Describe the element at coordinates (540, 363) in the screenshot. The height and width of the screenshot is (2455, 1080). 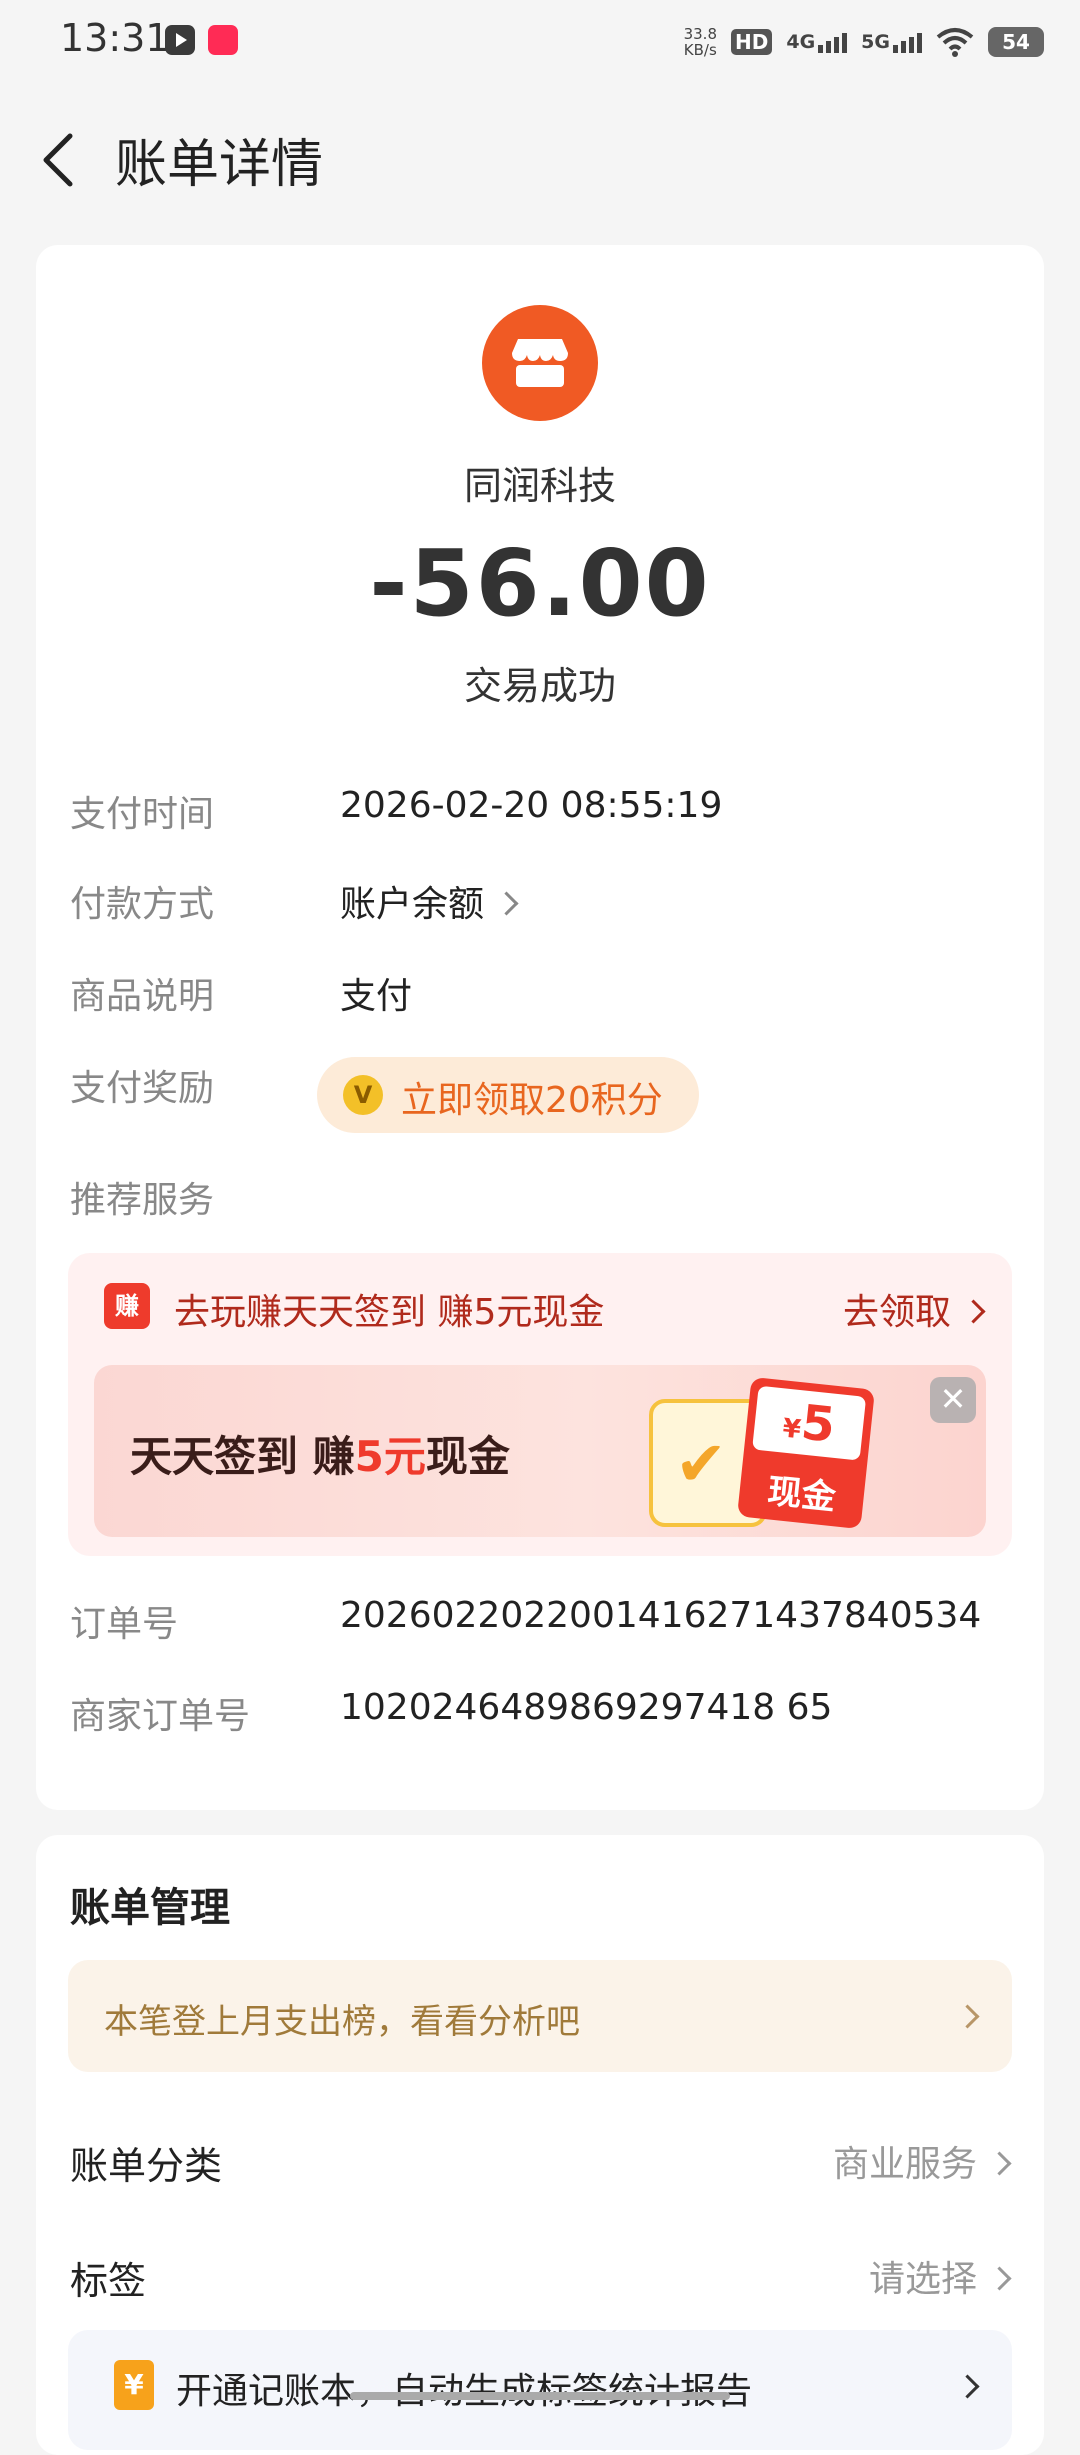
I see `merchant-store-icon` at that location.